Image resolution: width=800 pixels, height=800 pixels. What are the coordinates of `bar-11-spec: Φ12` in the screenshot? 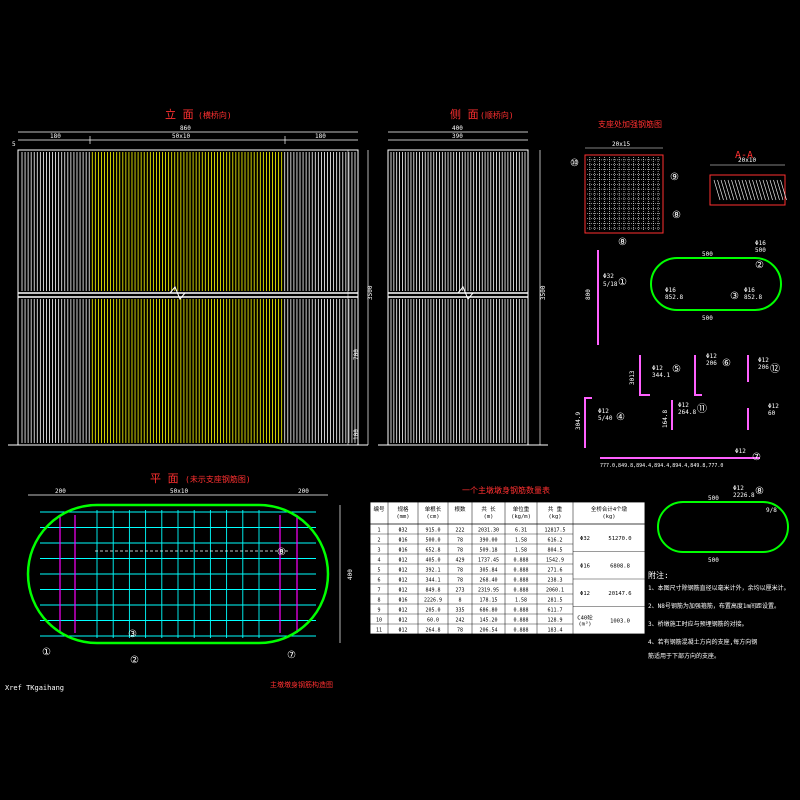 It's located at (683, 405).